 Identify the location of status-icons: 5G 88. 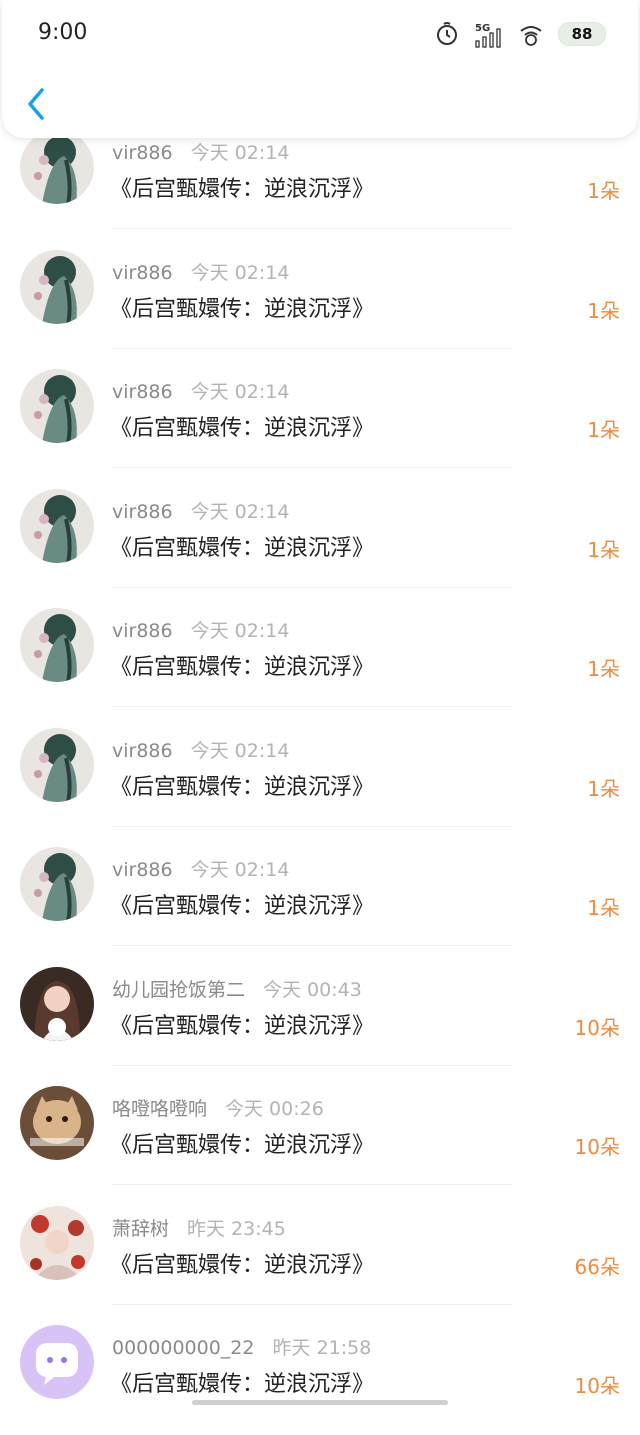
(520, 34).